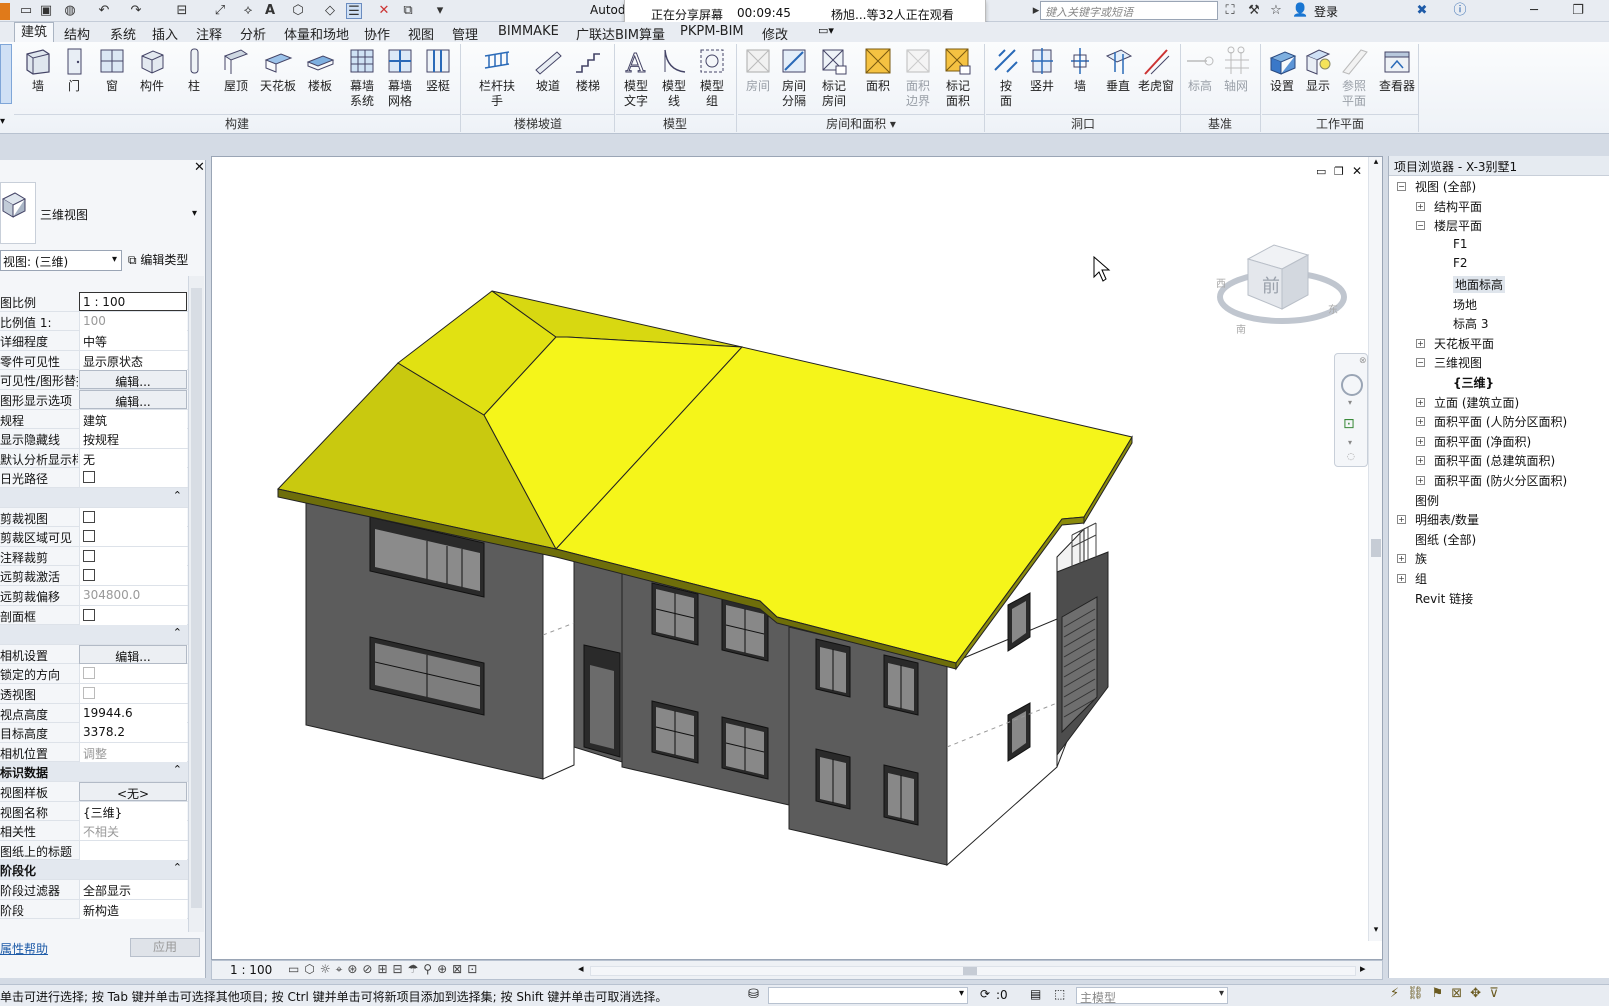 This screenshot has height=1006, width=1609. I want to click on property-value: 调整, so click(133, 752).